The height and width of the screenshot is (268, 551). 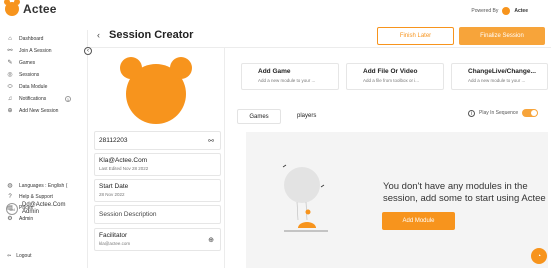 What do you see at coordinates (29, 75) in the screenshot?
I see `sidebar-item-label: Sessions` at bounding box center [29, 75].